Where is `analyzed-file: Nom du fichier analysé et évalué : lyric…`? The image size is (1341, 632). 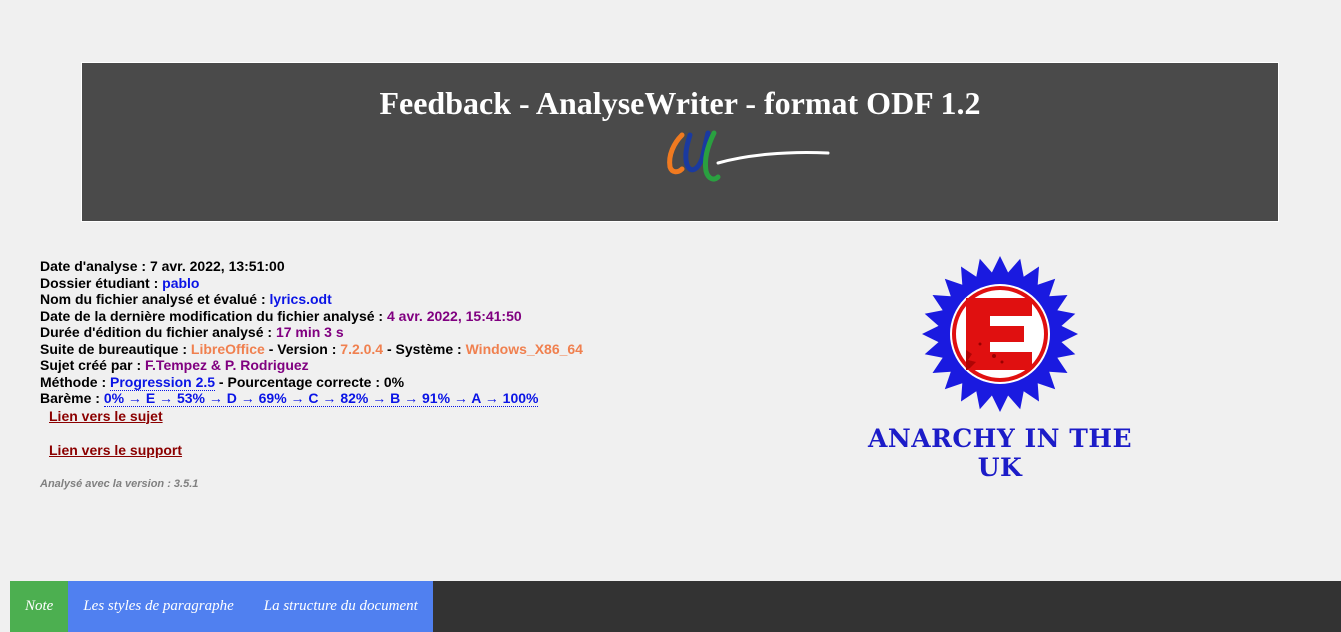 analyzed-file: Nom du fichier analysé et évalué : lyric… is located at coordinates (186, 299).